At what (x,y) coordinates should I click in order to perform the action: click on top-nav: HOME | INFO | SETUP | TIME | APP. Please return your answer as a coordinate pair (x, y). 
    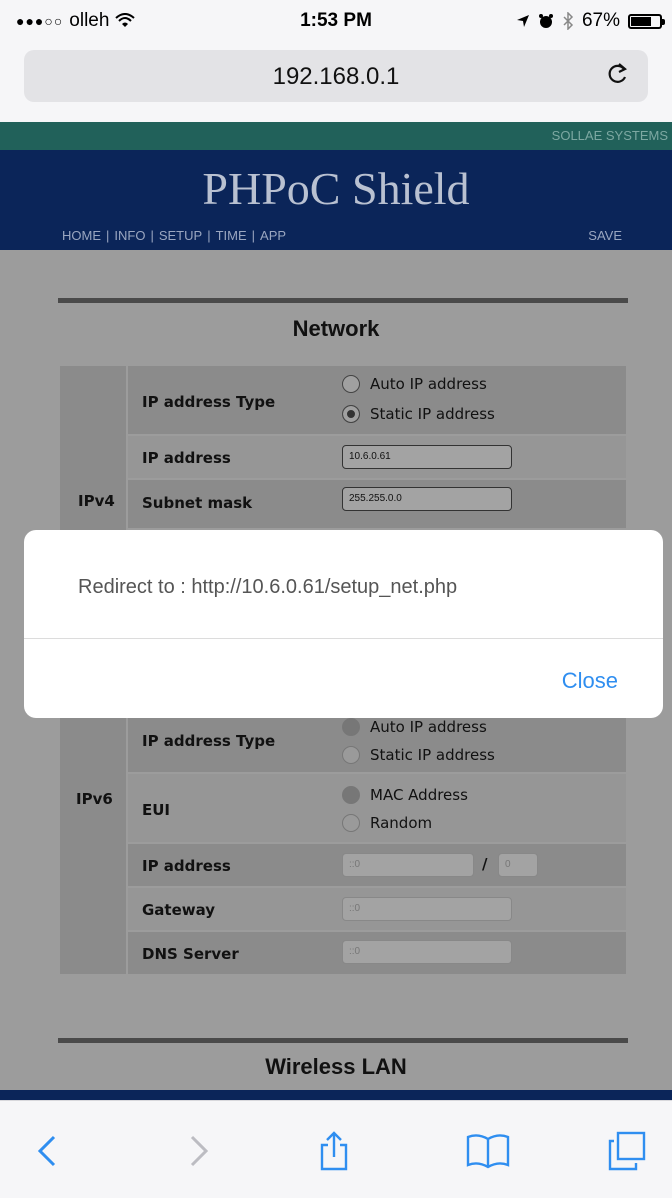
    Looking at the image, I should click on (174, 235).